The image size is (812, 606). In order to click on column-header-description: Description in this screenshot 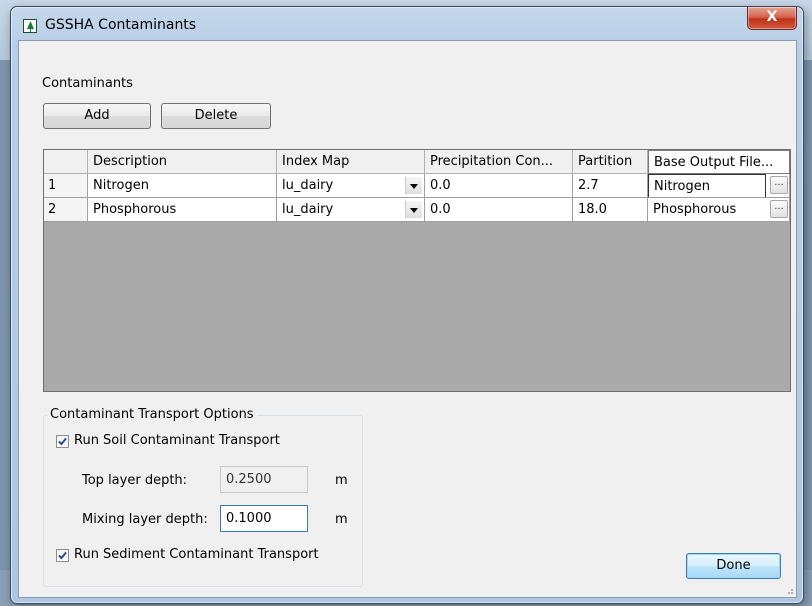, I will do `click(182, 162)`.